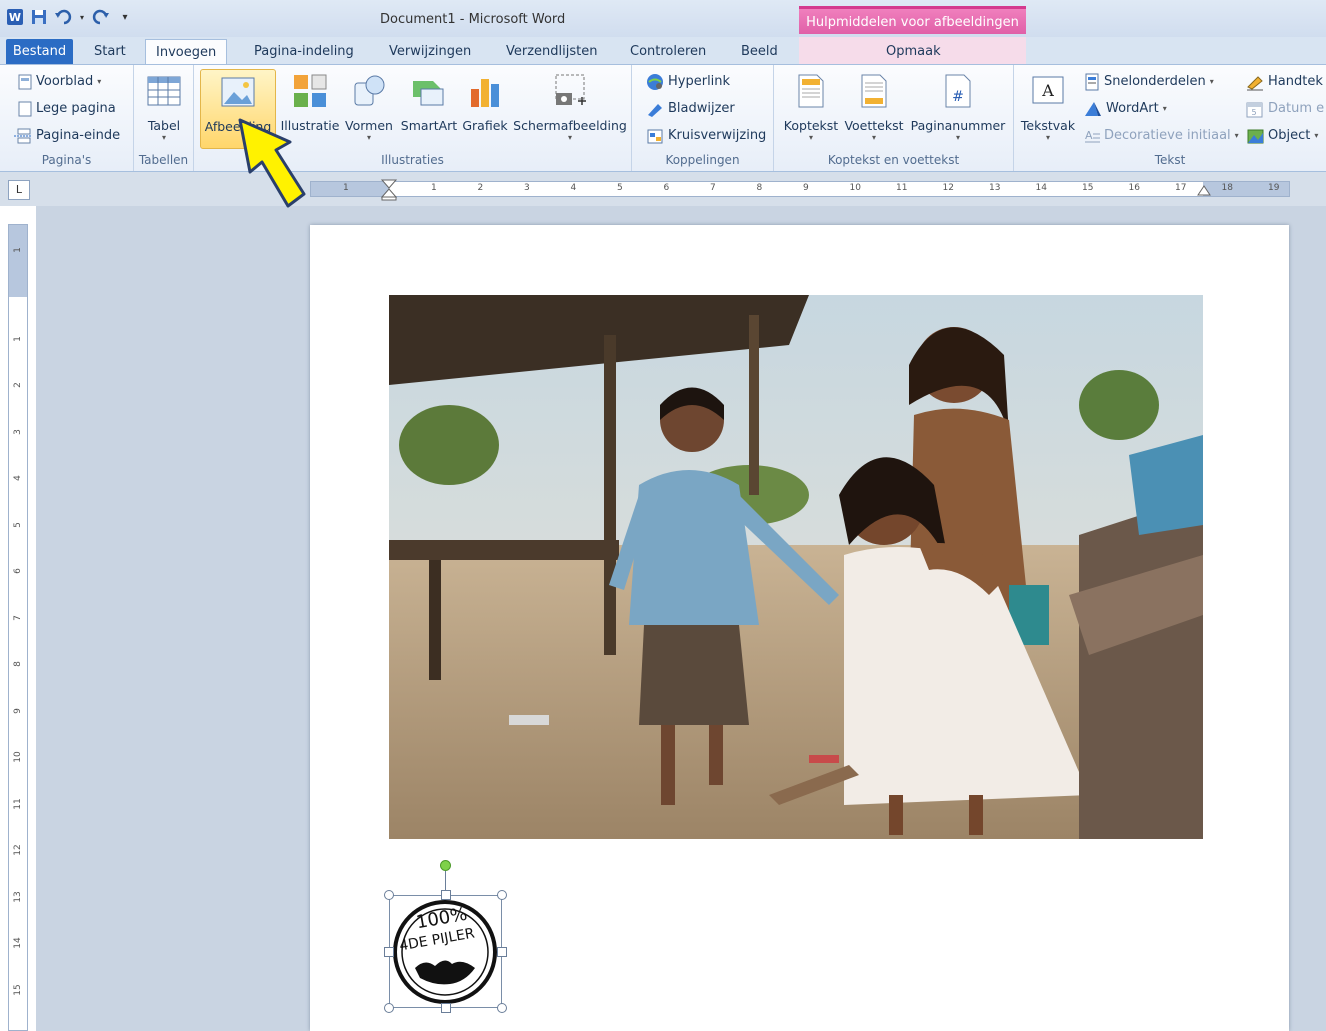 The image size is (1326, 1031). Describe the element at coordinates (369, 90) in the screenshot. I see `shapes-icon` at that location.